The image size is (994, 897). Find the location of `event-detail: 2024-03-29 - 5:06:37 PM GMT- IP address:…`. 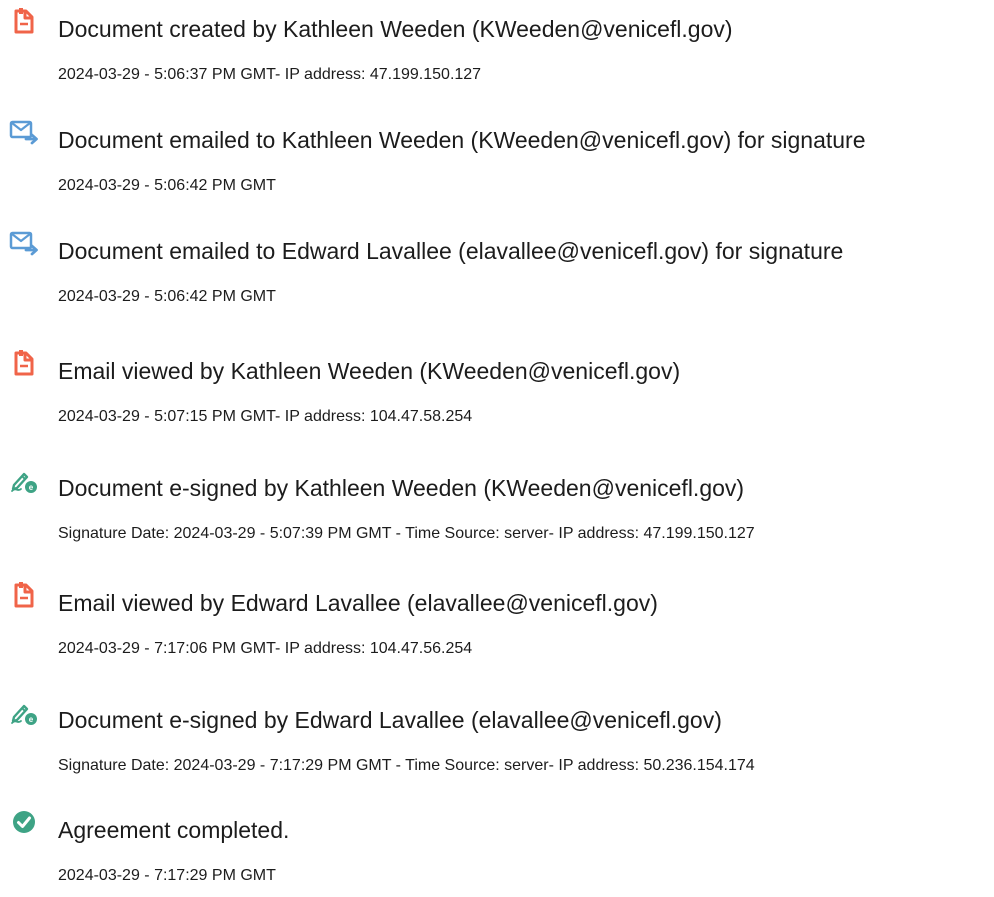

event-detail: 2024-03-29 - 5:06:37 PM GMT- IP address:… is located at coordinates (270, 74).